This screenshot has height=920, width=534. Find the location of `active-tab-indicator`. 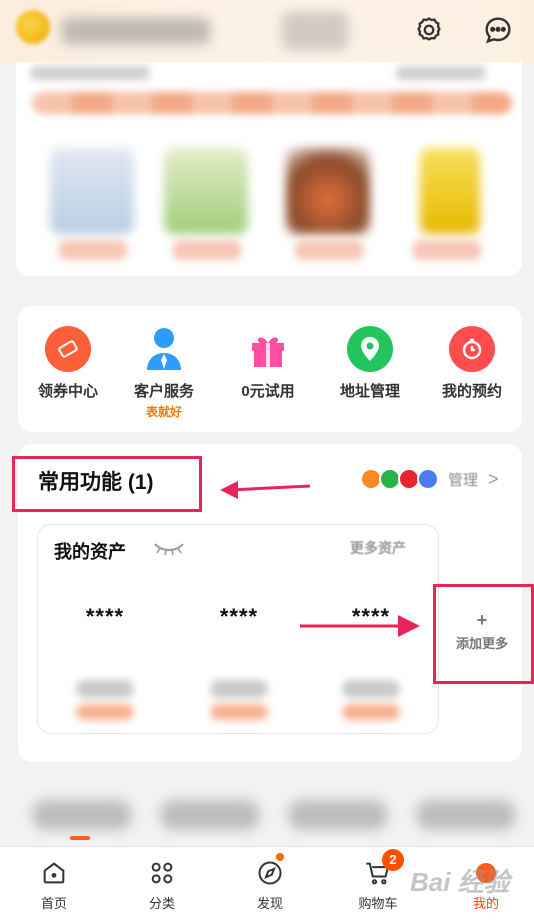

active-tab-indicator is located at coordinates (80, 838).